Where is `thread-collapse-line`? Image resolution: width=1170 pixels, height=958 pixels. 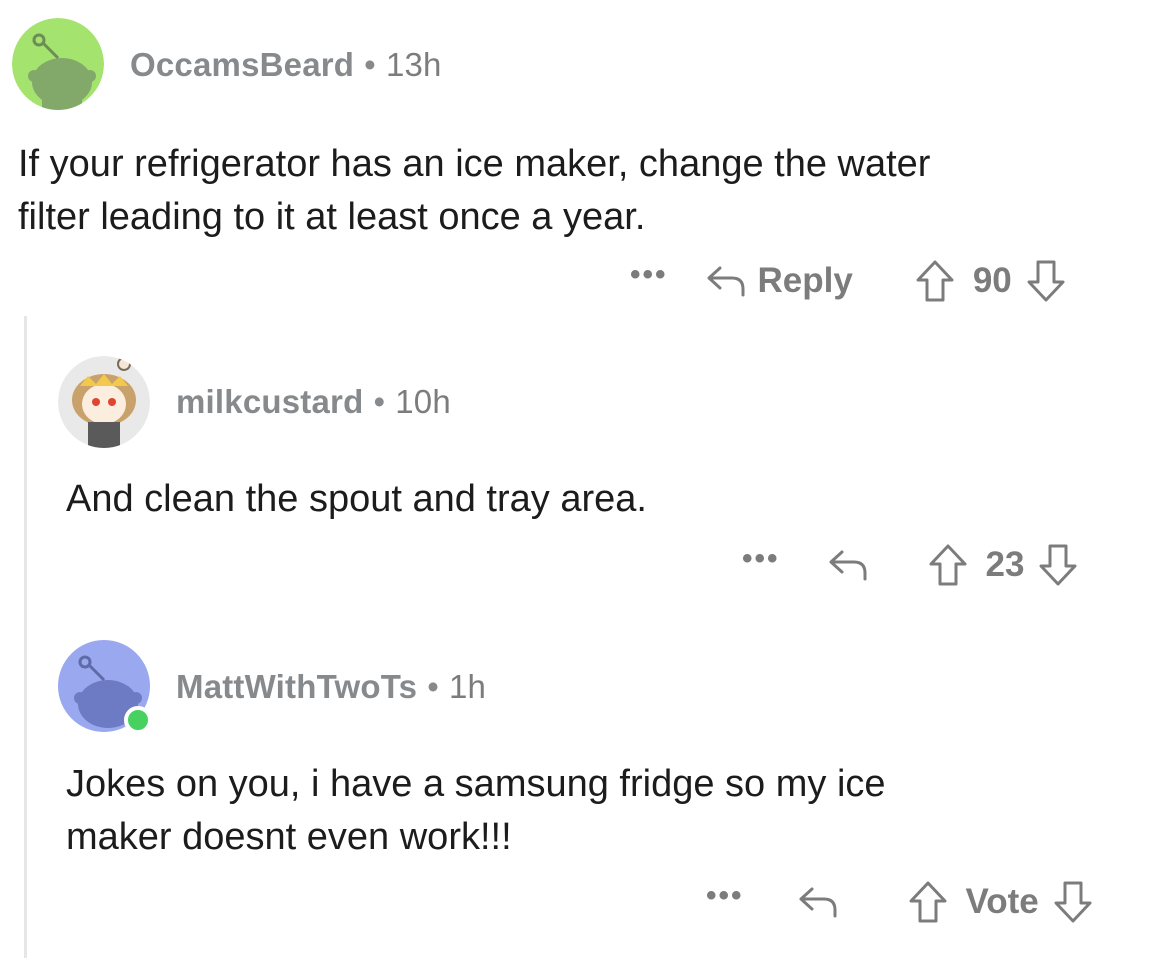
thread-collapse-line is located at coordinates (25, 637).